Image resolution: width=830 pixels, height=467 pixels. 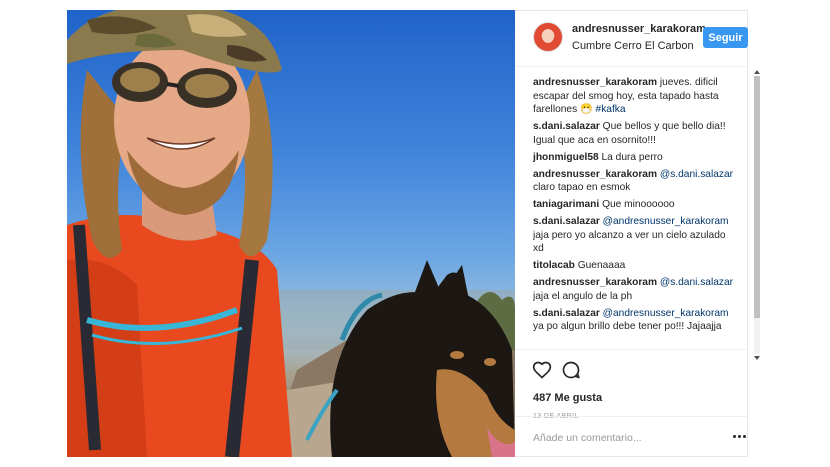 What do you see at coordinates (548, 37) in the screenshot?
I see `avatar` at bounding box center [548, 37].